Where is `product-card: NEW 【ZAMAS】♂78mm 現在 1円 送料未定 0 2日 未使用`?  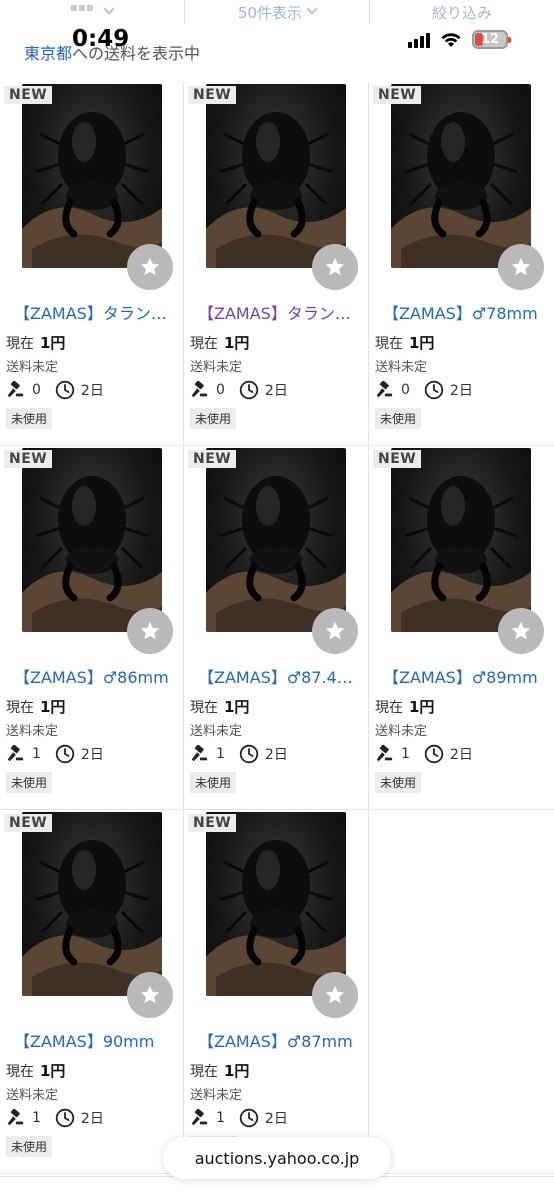 product-card: NEW 【ZAMAS】♂78mm 現在 1円 送料未定 0 2日 未使用 is located at coordinates (461, 264).